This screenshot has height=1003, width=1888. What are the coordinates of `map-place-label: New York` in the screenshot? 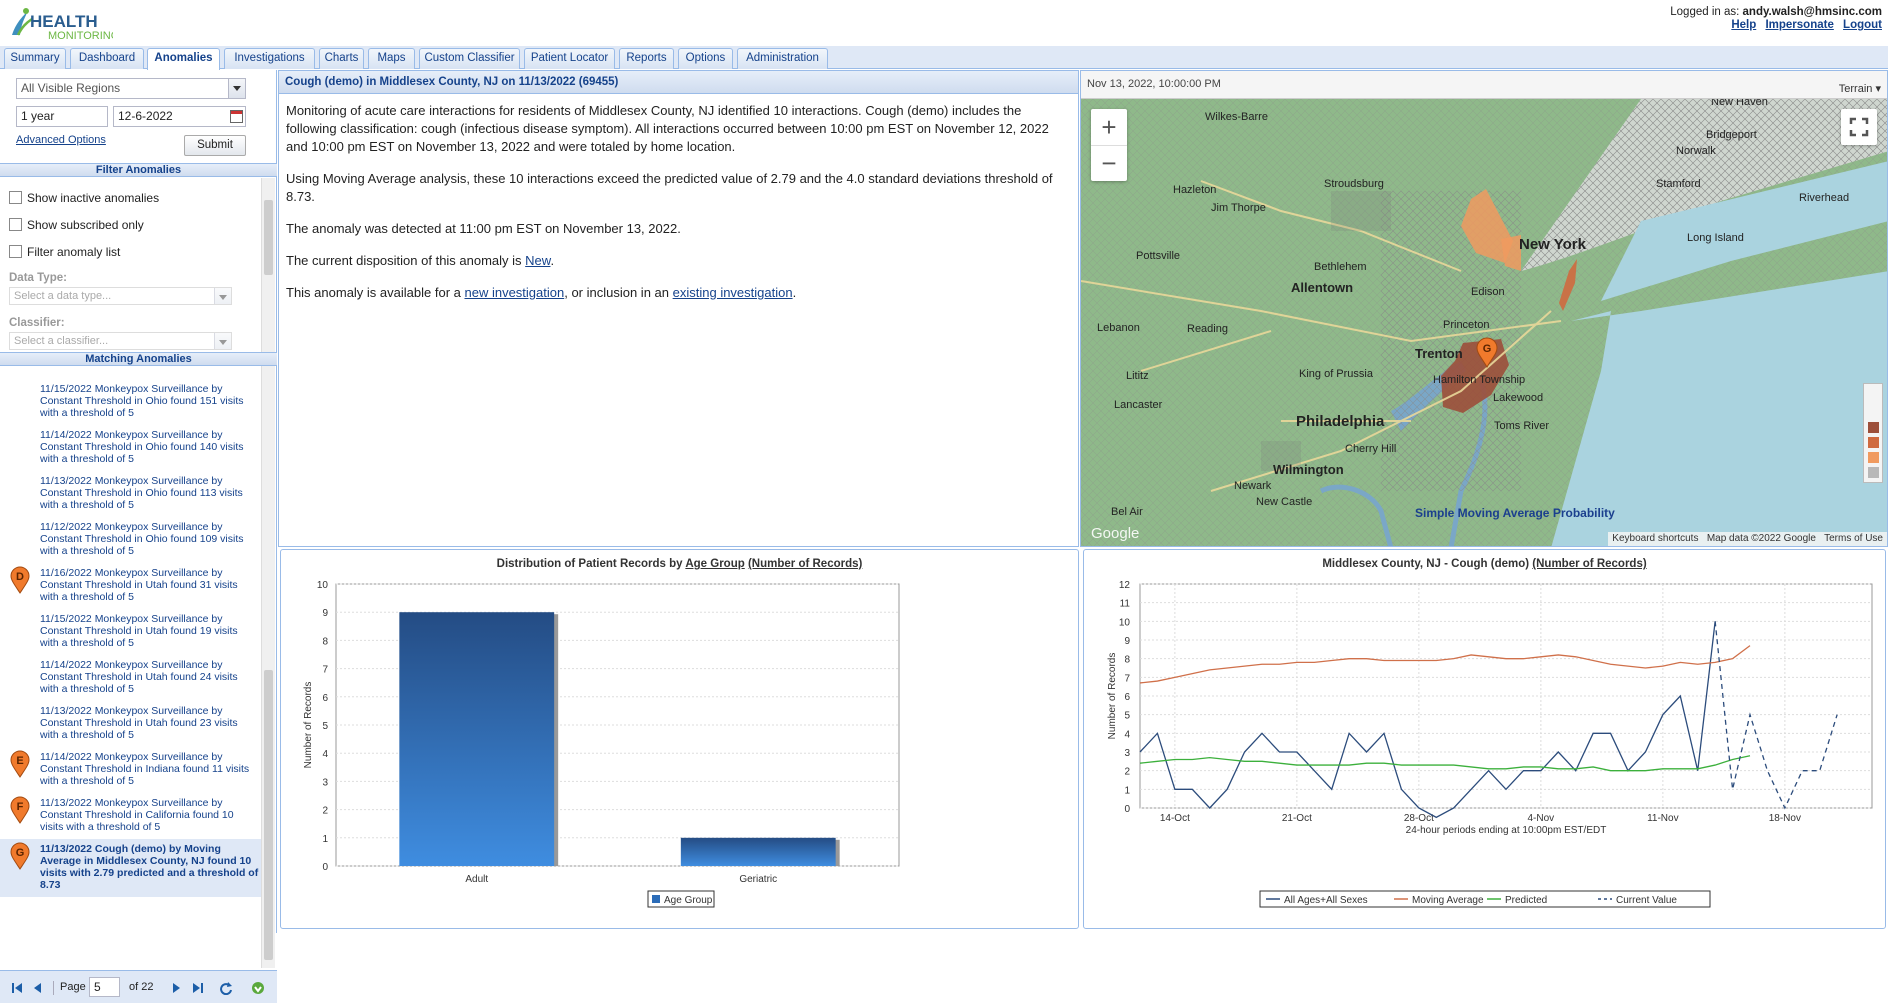 It's located at (1553, 244).